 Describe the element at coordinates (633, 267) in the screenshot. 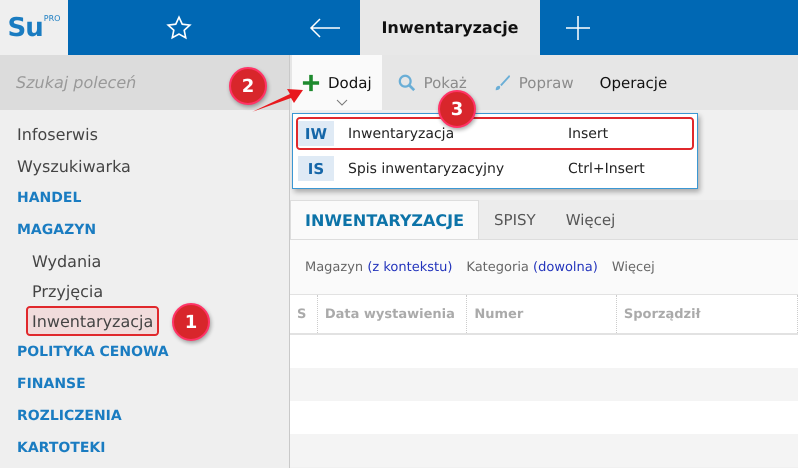

I see `filter-link: Więcej` at that location.